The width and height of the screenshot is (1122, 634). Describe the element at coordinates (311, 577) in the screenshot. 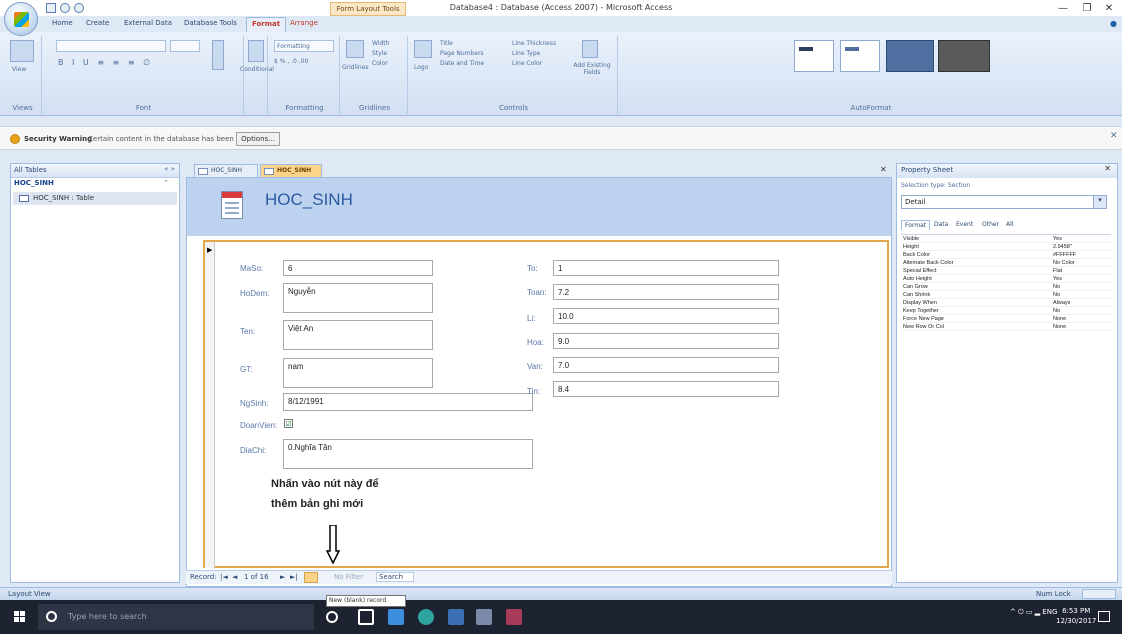

I see `new-record-button` at that location.